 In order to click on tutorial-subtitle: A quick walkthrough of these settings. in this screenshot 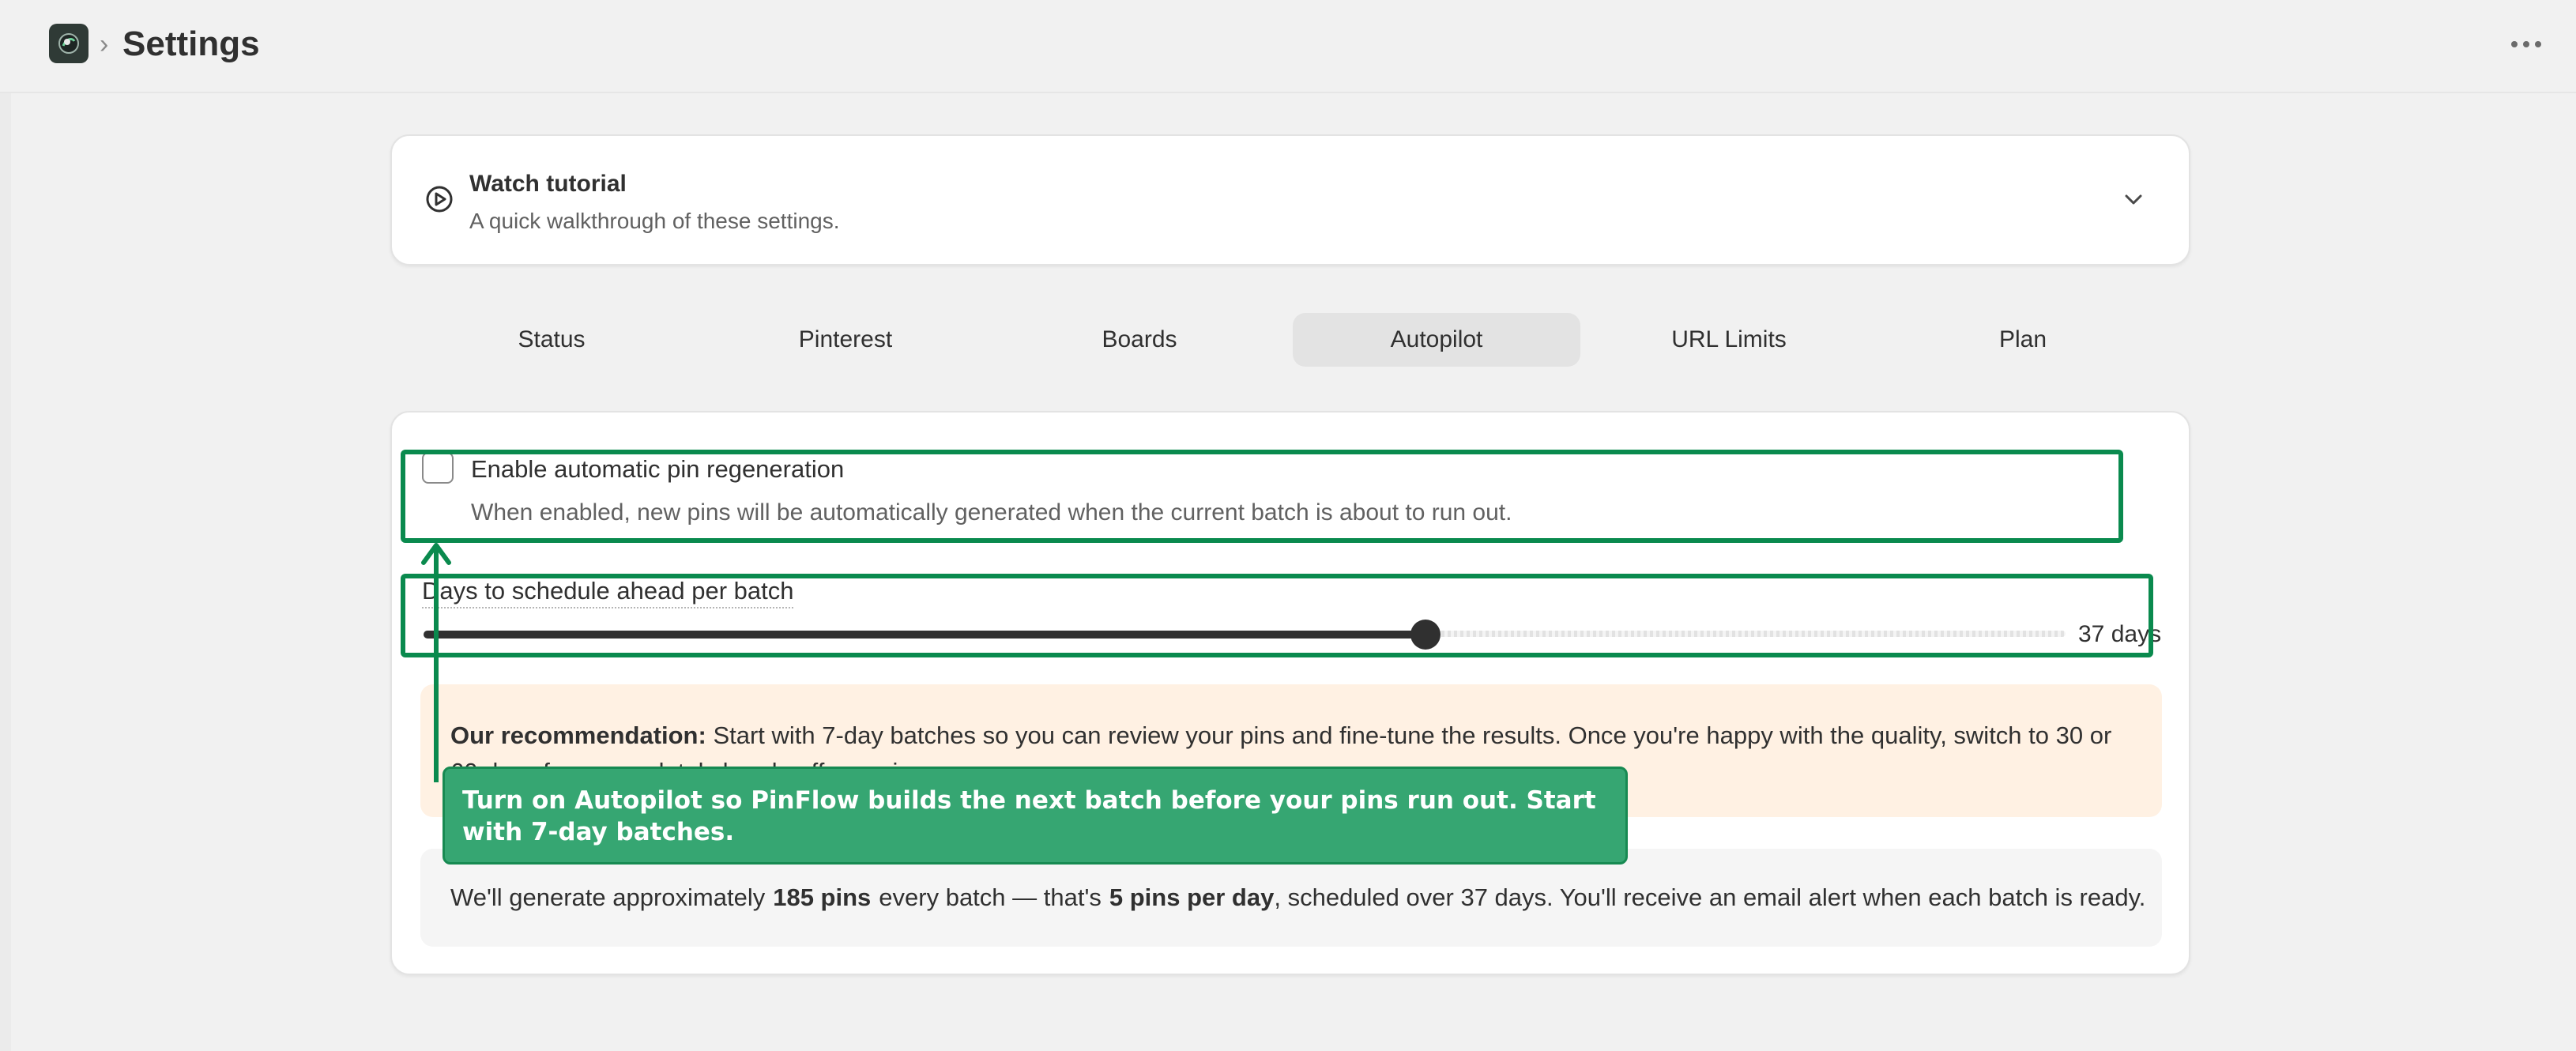, I will do `click(654, 221)`.